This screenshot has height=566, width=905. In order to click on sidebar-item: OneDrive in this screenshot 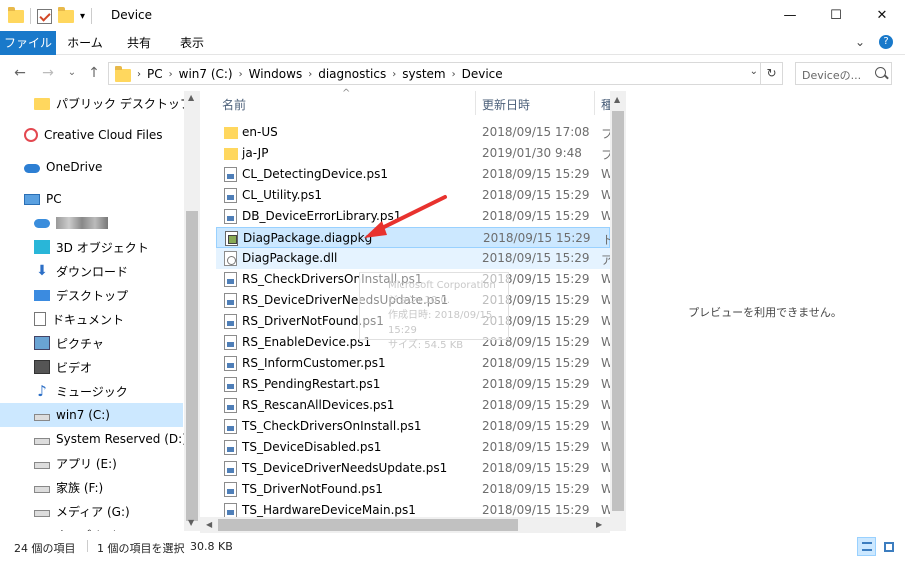, I will do `click(91, 167)`.